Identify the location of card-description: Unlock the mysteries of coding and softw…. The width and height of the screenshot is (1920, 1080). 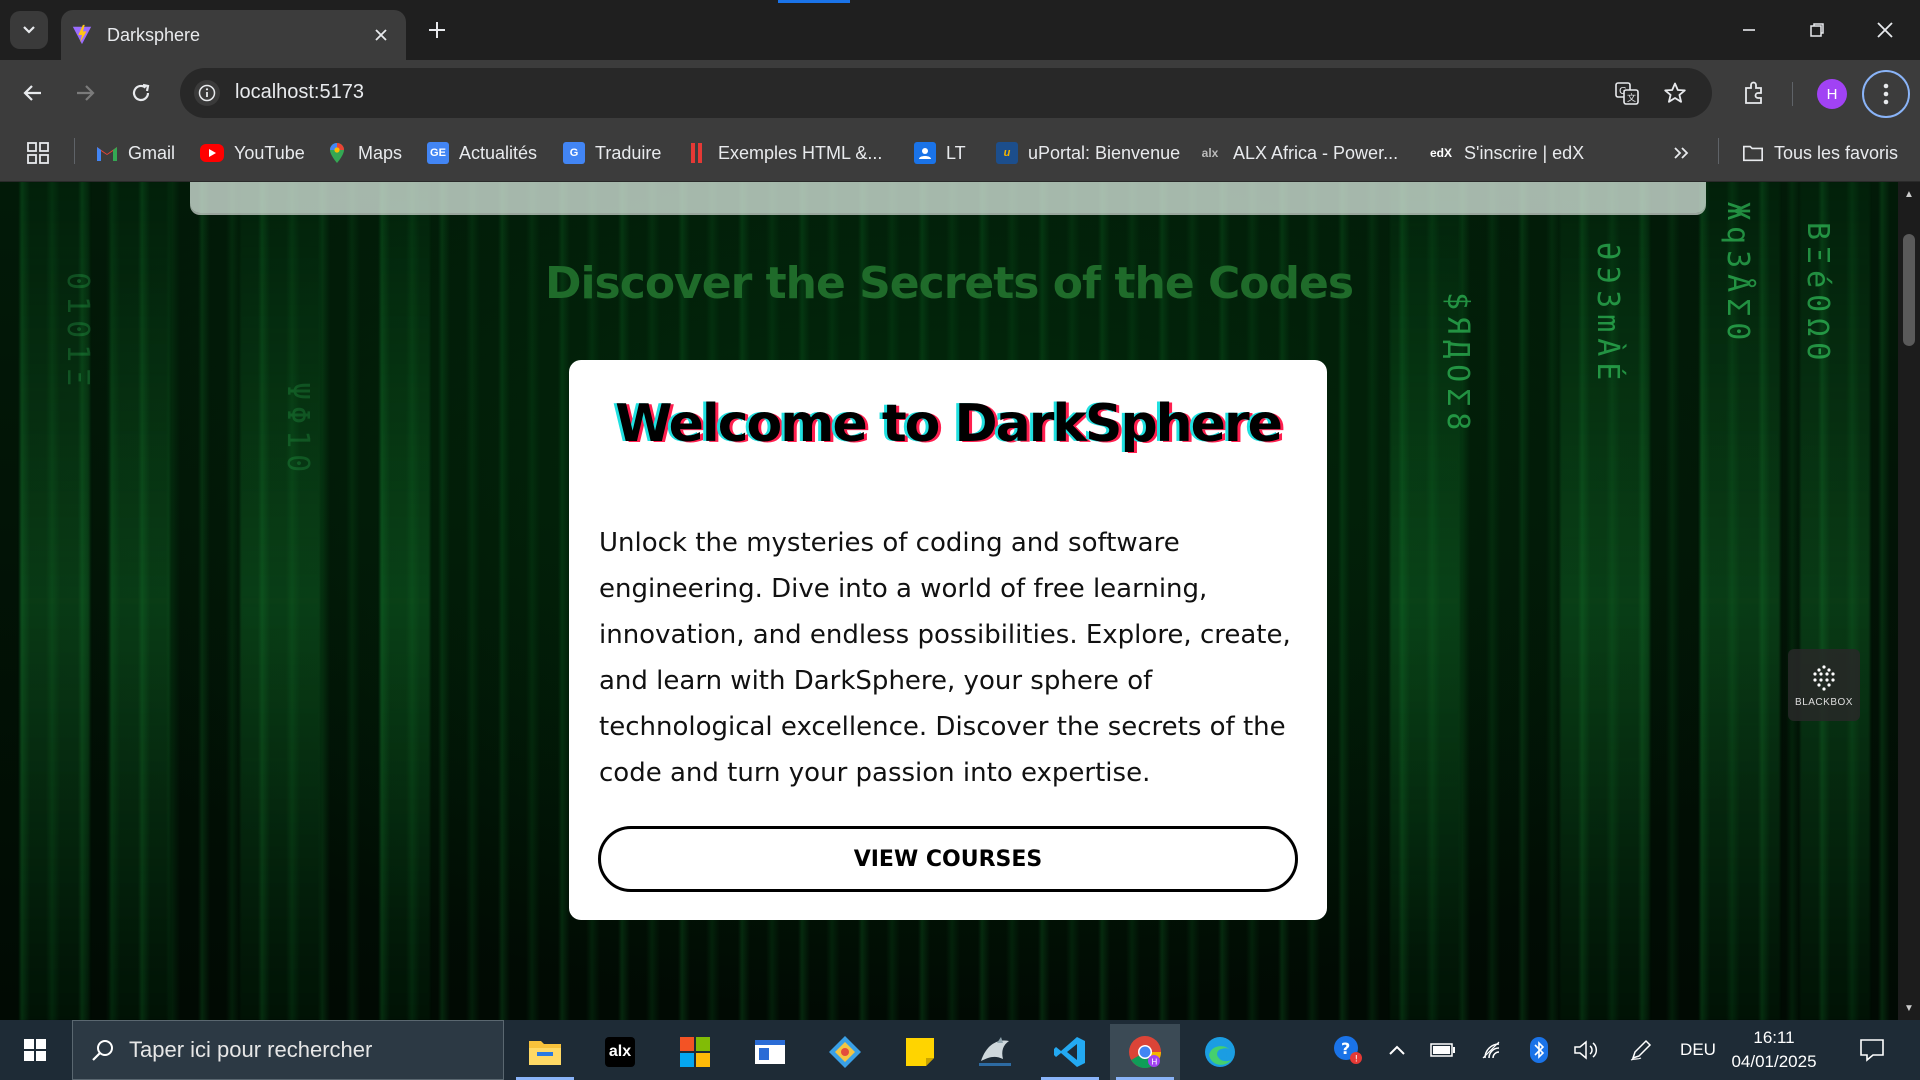
(945, 658).